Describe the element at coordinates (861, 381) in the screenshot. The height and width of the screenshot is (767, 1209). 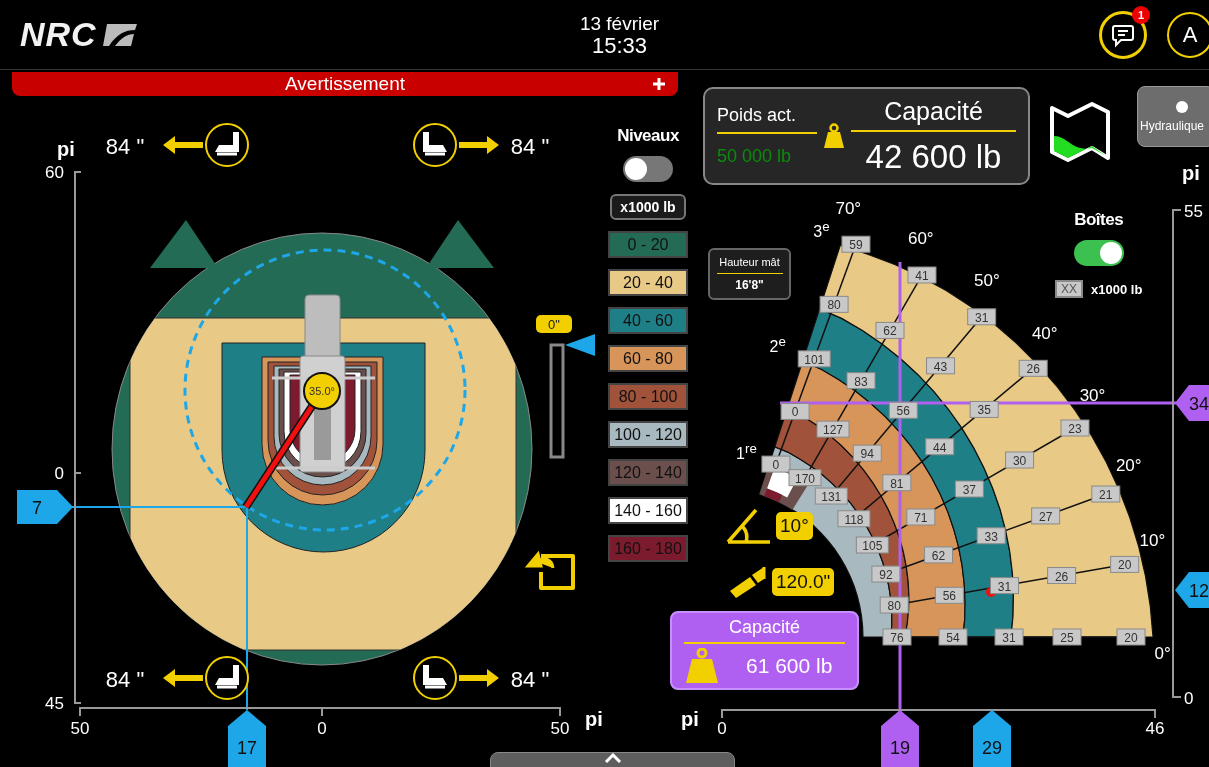
I see `load-value: 83` at that location.